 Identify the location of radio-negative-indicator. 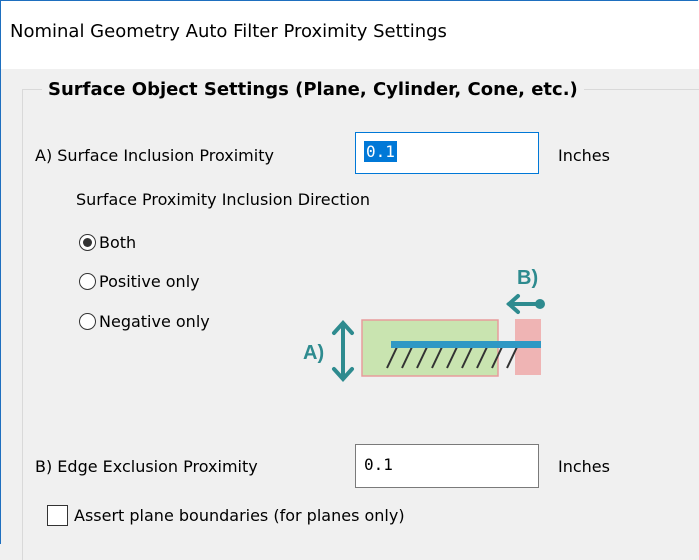
(87, 321).